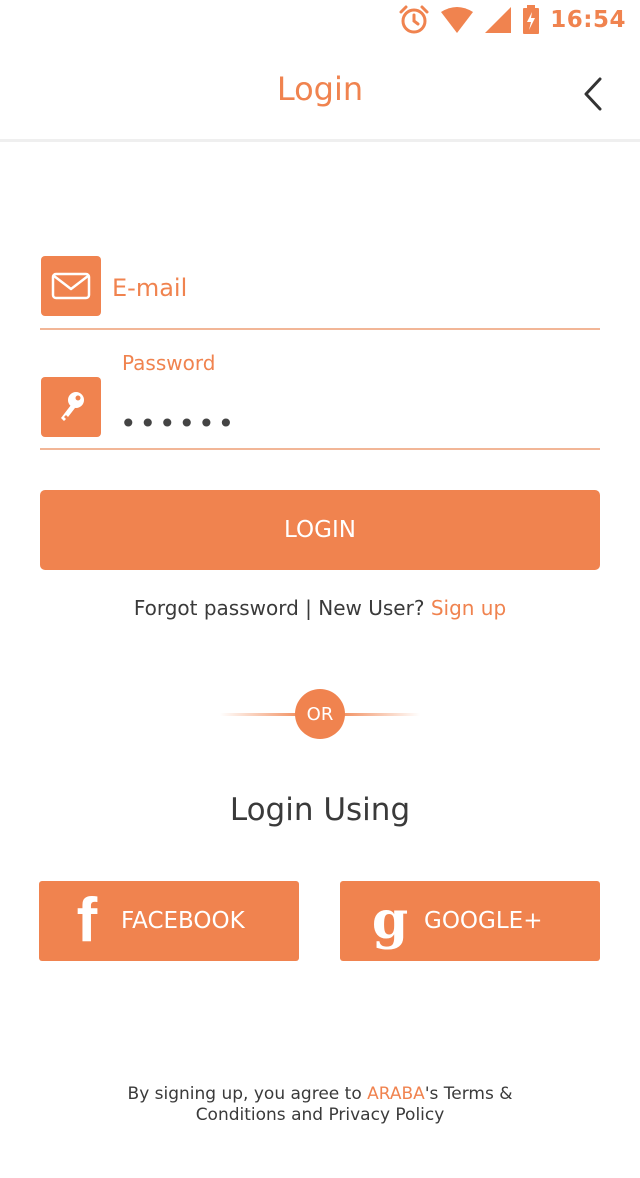 The height and width of the screenshot is (1178, 640). Describe the element at coordinates (468, 608) in the screenshot. I see `signup-link: Sign up` at that location.